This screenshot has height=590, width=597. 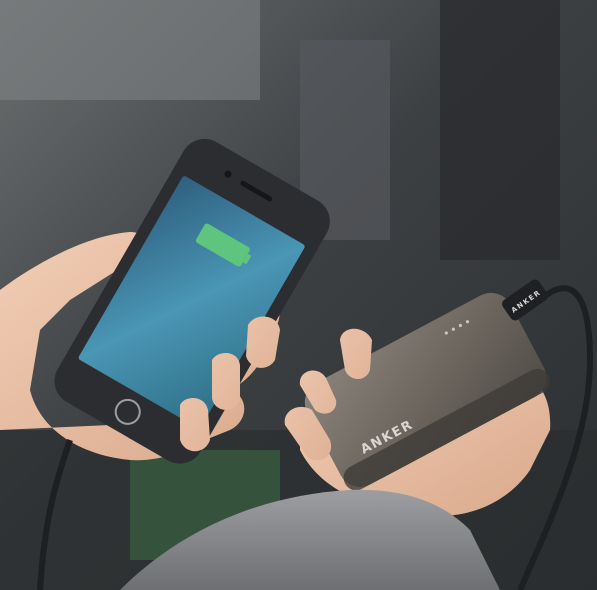 I want to click on background-ledge, so click(x=130, y=50).